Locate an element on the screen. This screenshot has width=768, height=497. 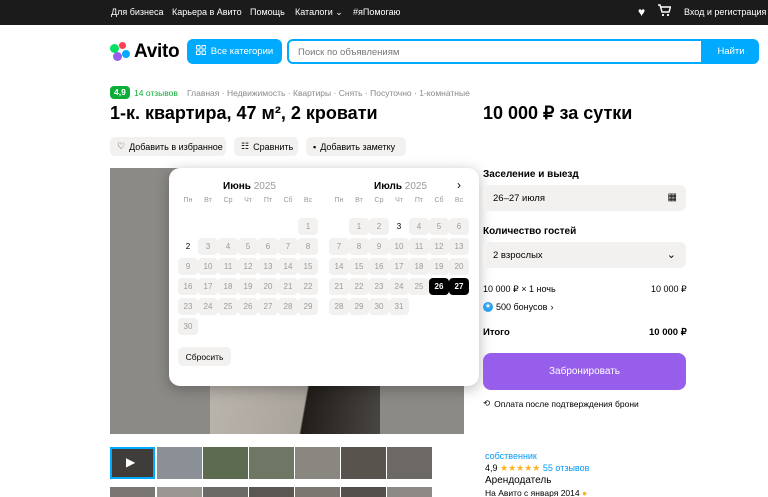
owner-reviews-link: 55 отзывов is located at coordinates (566, 468).